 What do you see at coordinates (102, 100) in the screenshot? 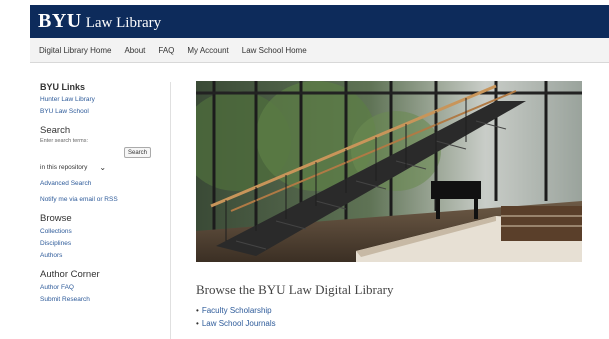
I see `link-hunter-law-library: Hunter Law Library` at bounding box center [102, 100].